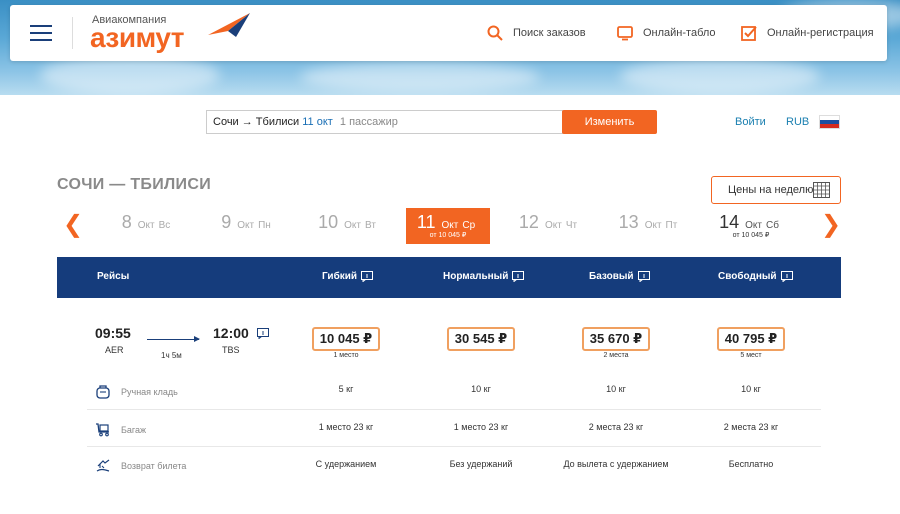 The height and width of the screenshot is (514, 900). I want to click on arrival-airport: TBS, so click(231, 350).